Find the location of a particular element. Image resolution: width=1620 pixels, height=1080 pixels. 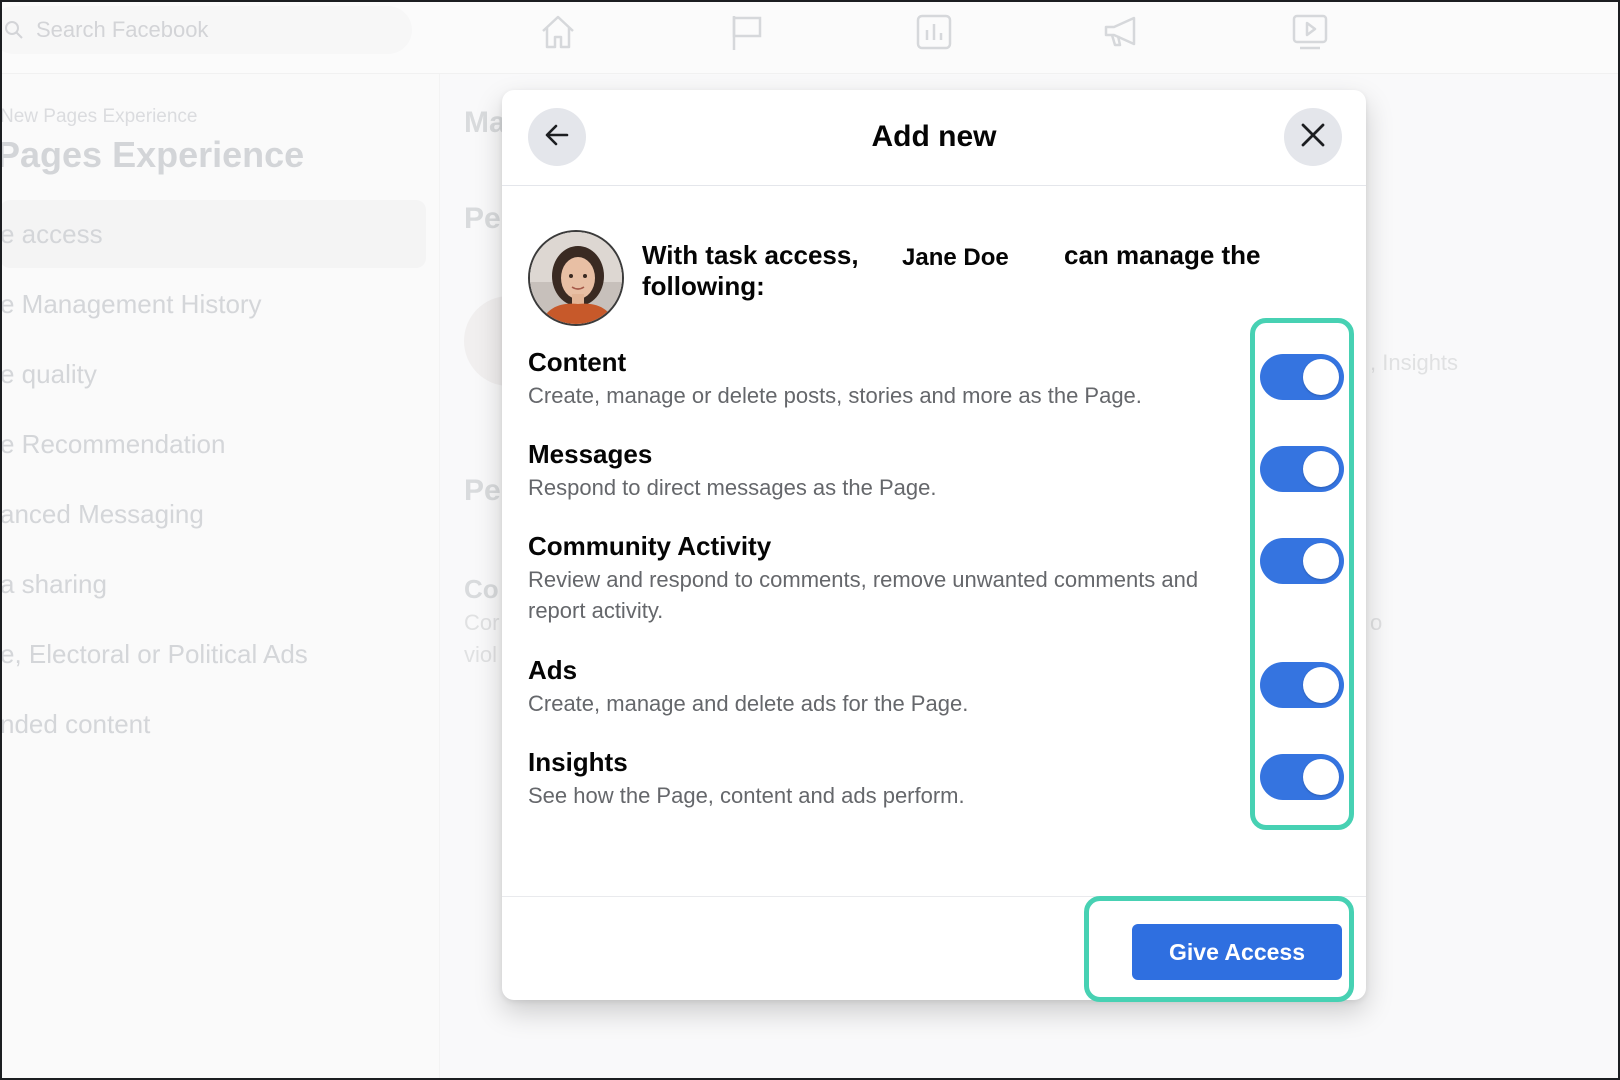

permission-title: Messages is located at coordinates (590, 454).